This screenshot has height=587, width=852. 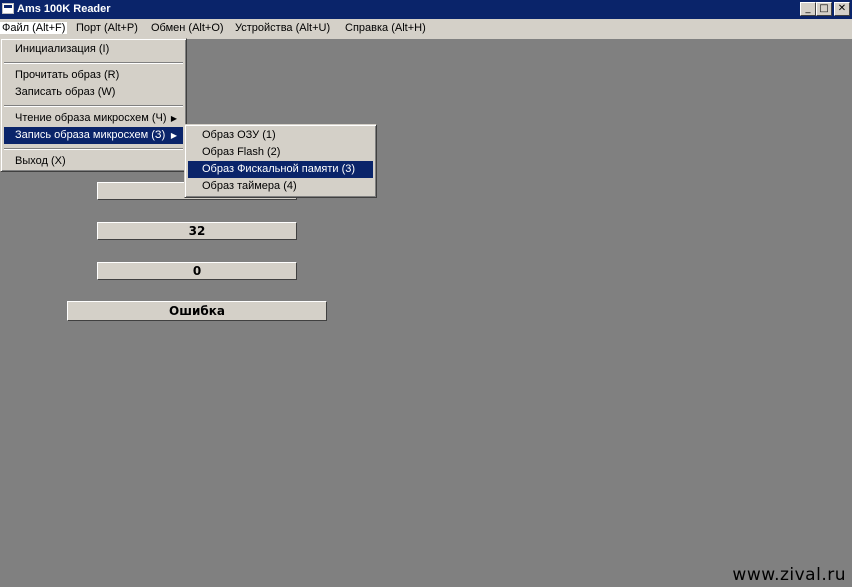 What do you see at coordinates (808, 9) in the screenshot?
I see `minimize-button: _` at bounding box center [808, 9].